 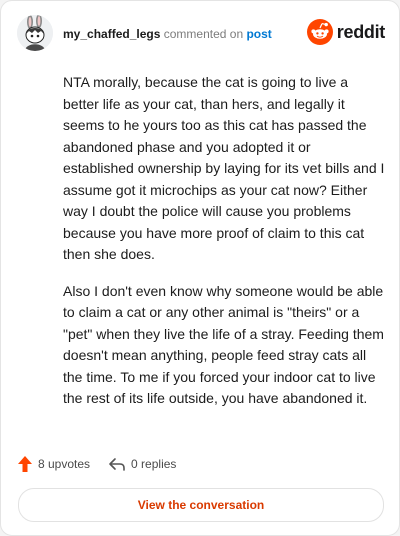 I want to click on snoo-avatar-icon, so click(x=35, y=33).